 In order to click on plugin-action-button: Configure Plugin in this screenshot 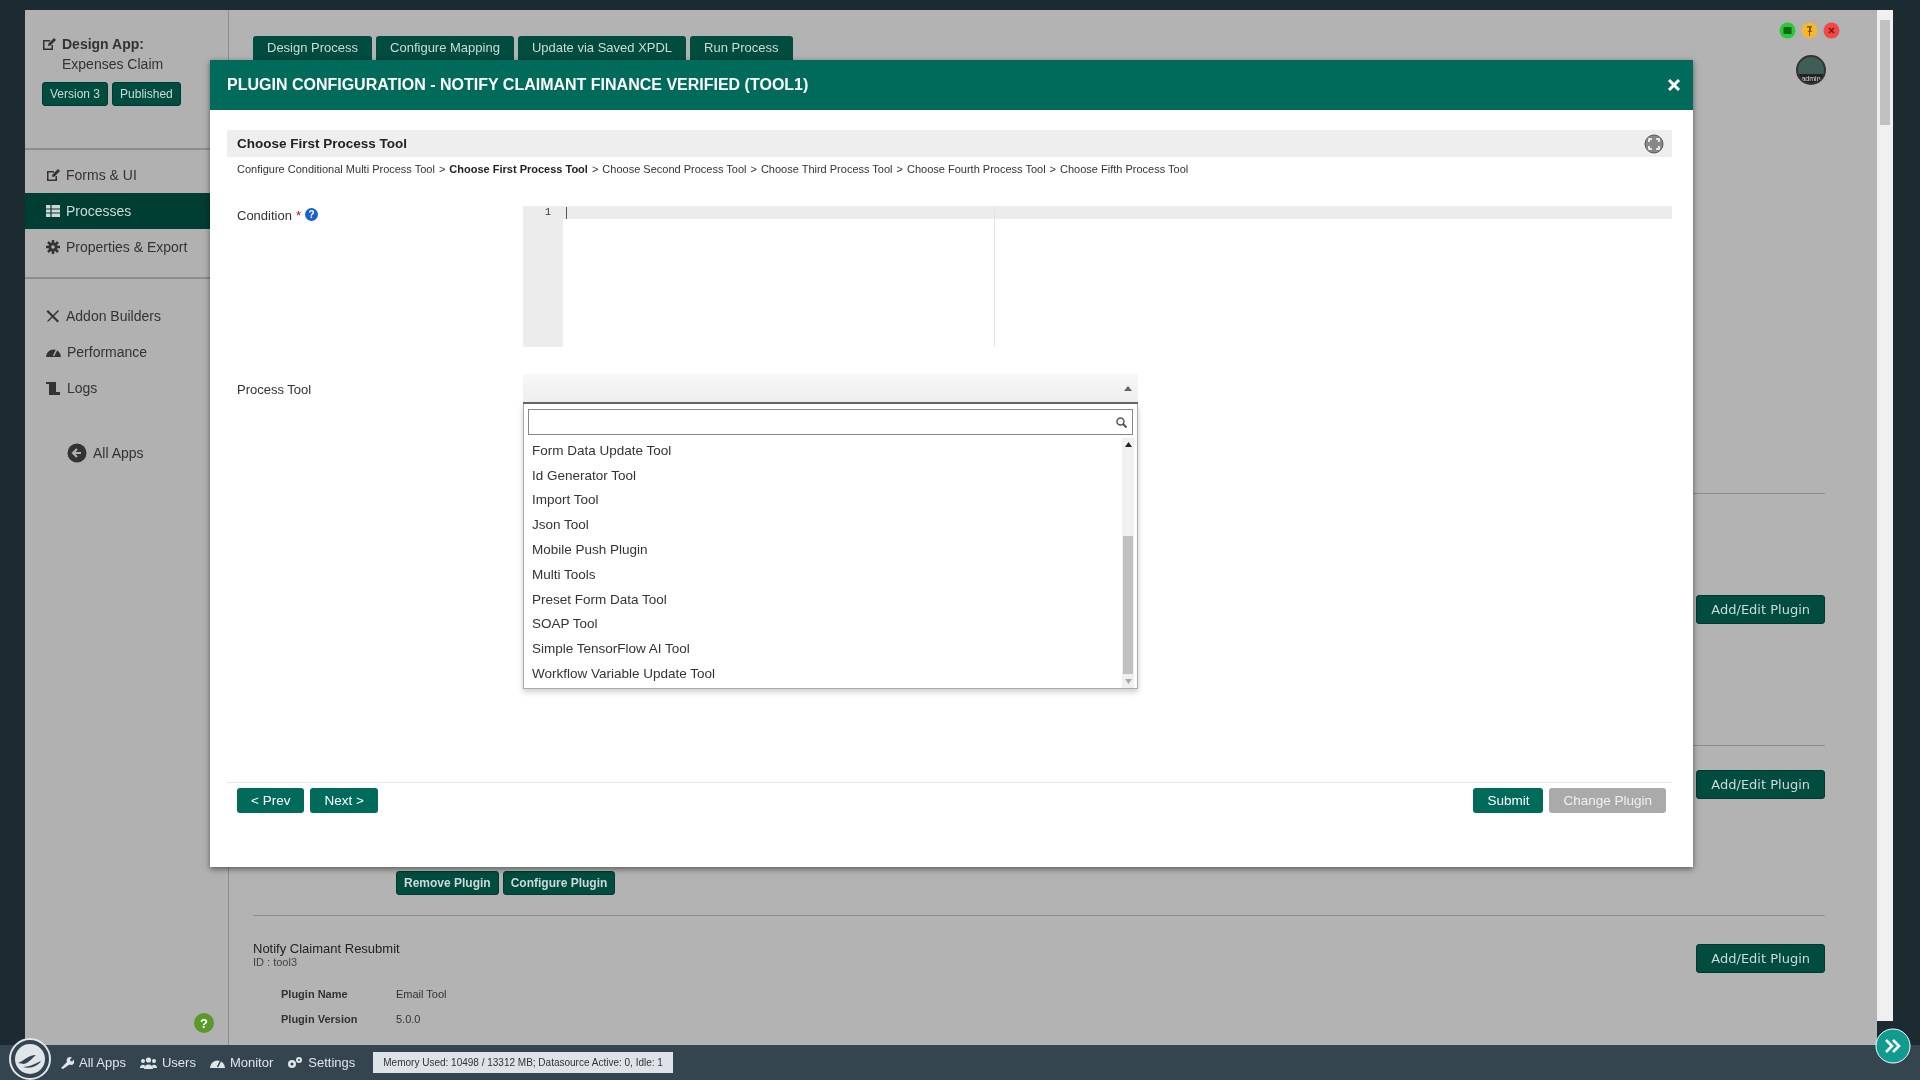, I will do `click(559, 883)`.